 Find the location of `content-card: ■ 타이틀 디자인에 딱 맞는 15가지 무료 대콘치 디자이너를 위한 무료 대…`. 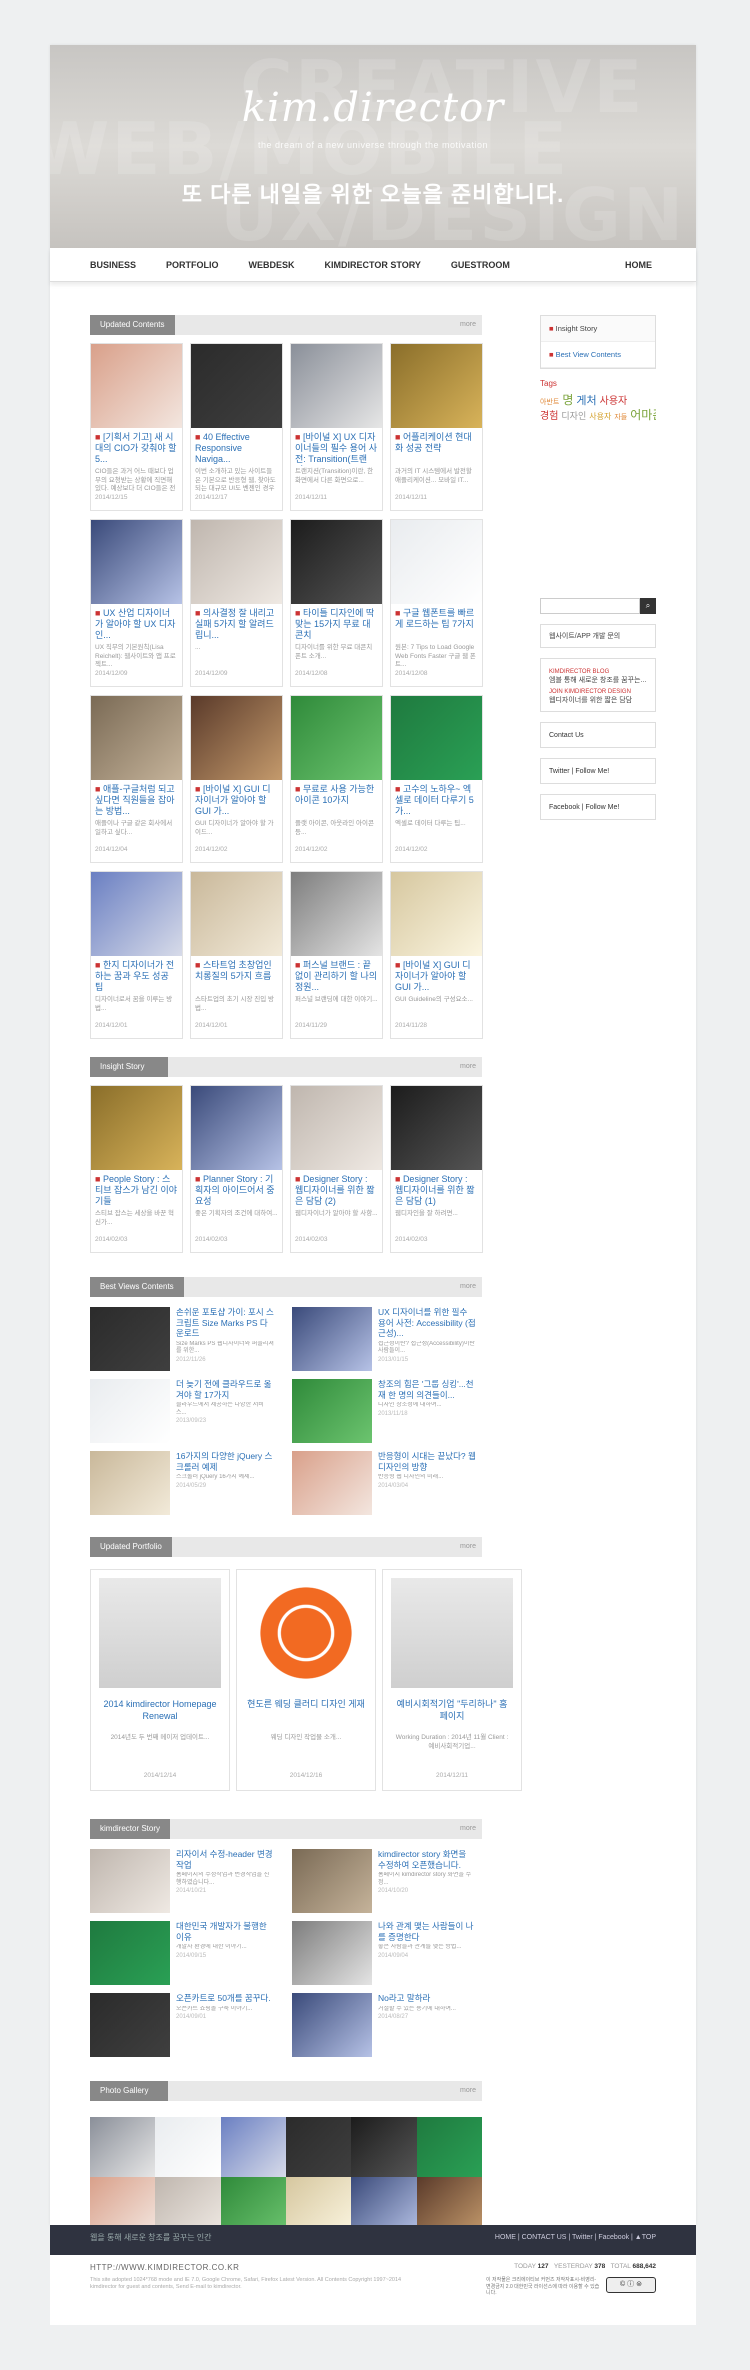

content-card: ■ 타이틀 디자인에 딱 맞는 15가지 무료 대콘치 디자이너를 위한 무료 대… is located at coordinates (336, 603).